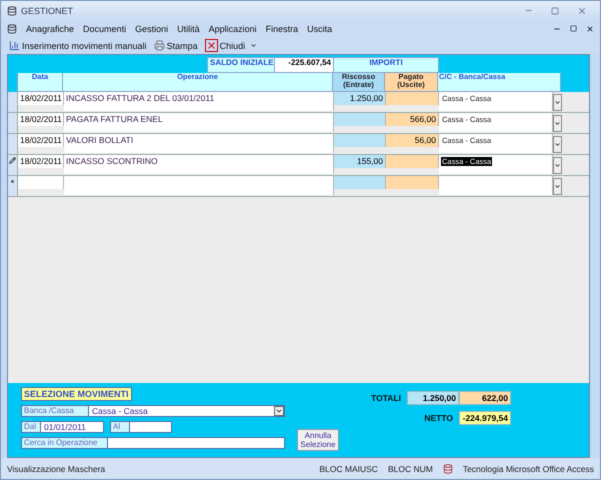 The width and height of the screenshot is (601, 480). Describe the element at coordinates (528, 469) in the screenshot. I see `app-technology-label: Tecnologia Microsoft Office Access` at that location.